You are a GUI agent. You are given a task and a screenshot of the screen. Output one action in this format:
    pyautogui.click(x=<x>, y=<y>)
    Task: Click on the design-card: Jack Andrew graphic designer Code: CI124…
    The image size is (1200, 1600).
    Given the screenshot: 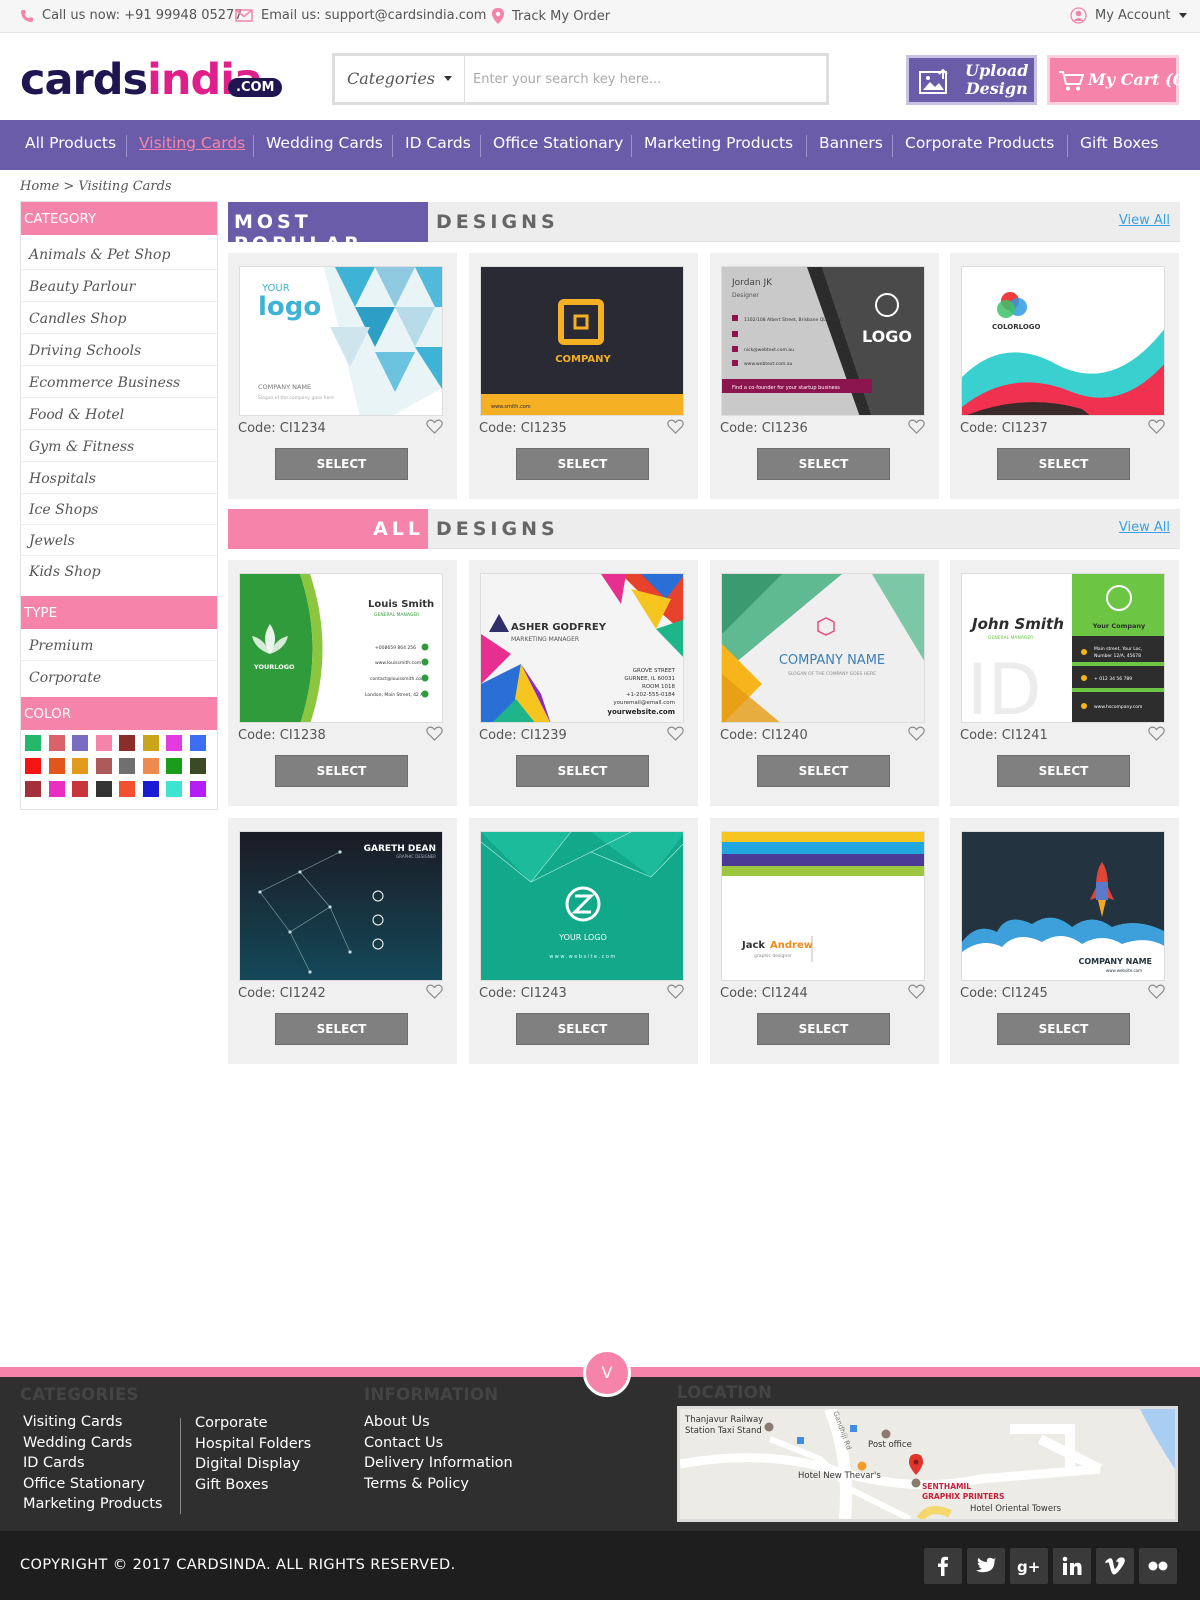 What is the action you would take?
    pyautogui.click(x=824, y=941)
    